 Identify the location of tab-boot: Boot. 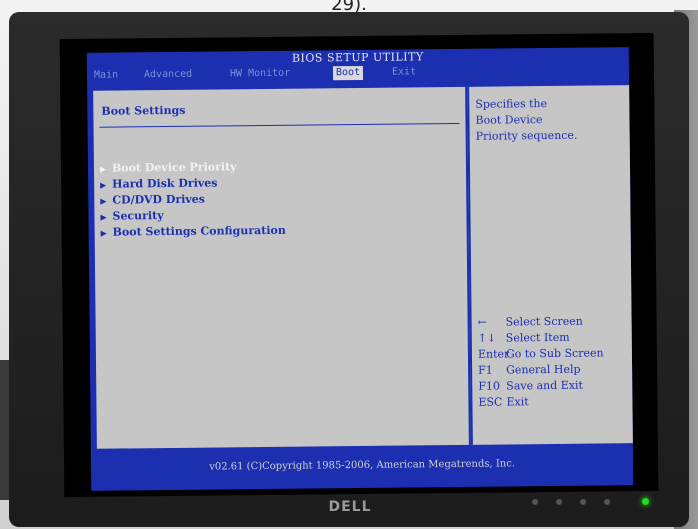
(348, 73).